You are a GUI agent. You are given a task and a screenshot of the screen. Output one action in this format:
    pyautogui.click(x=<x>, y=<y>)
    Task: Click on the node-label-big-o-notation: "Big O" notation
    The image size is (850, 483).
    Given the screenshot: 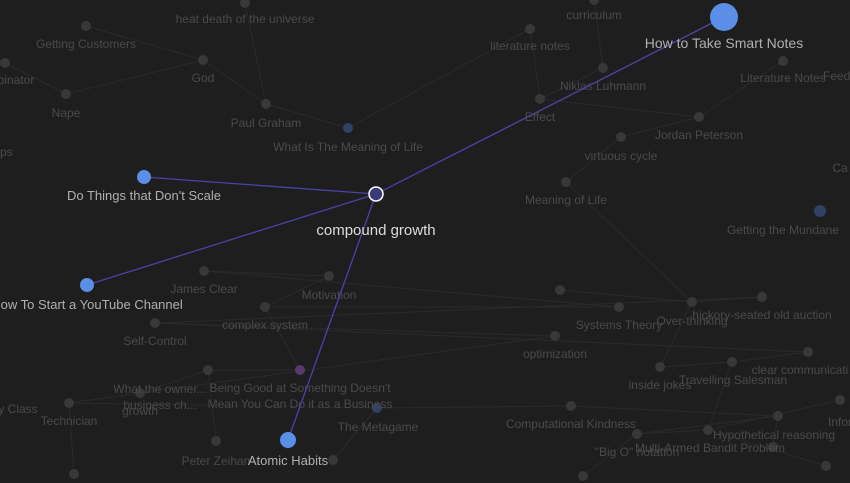 What is the action you would take?
    pyautogui.click(x=637, y=452)
    